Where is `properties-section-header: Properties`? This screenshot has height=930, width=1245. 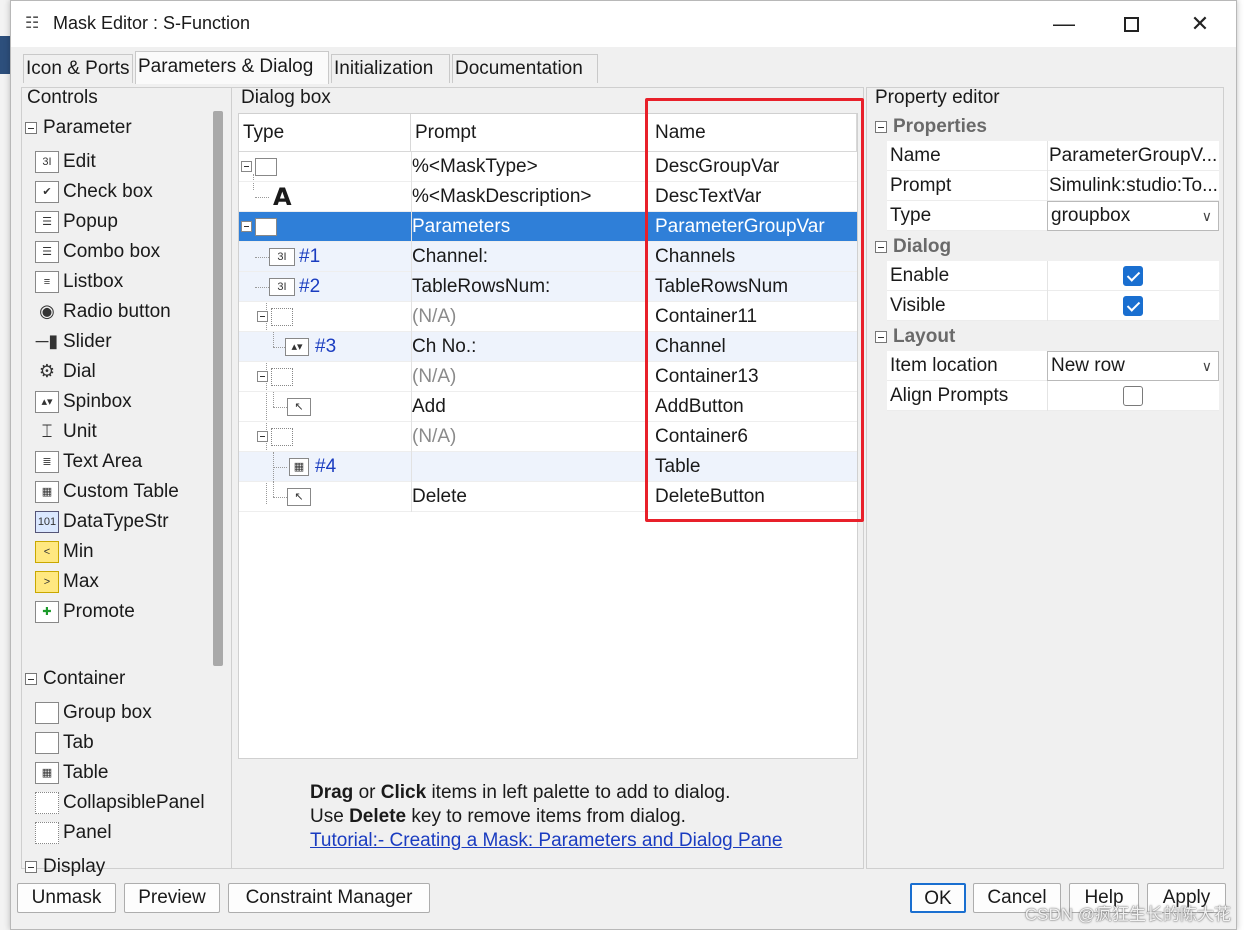
properties-section-header: Properties is located at coordinates (931, 127).